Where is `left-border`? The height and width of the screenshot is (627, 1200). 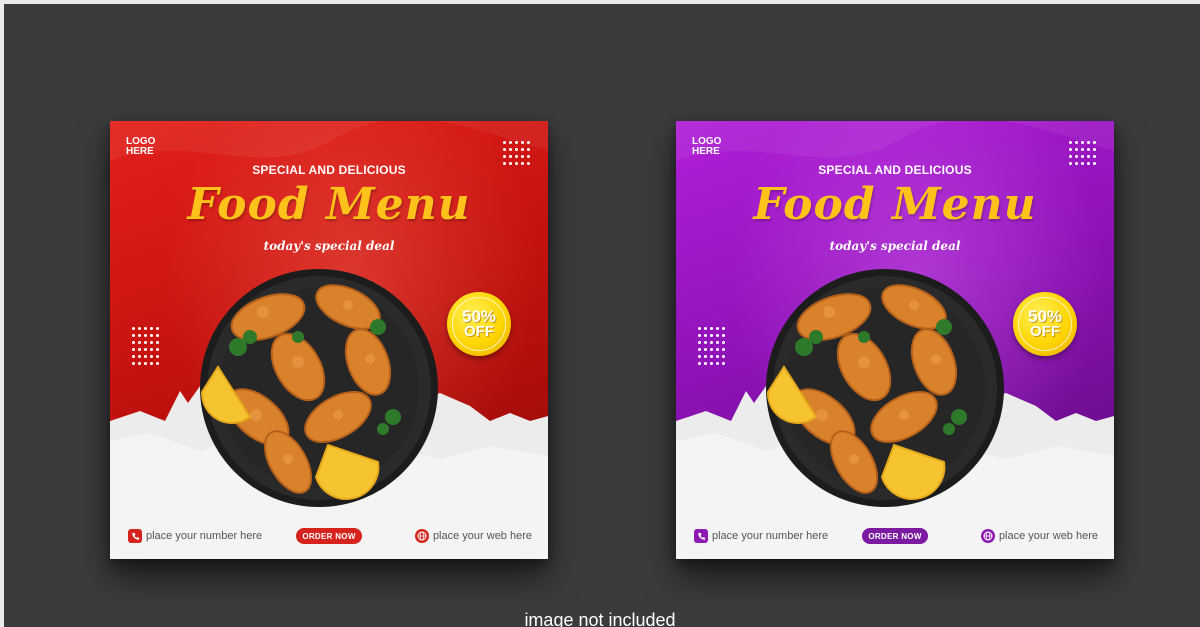 left-border is located at coordinates (2, 313).